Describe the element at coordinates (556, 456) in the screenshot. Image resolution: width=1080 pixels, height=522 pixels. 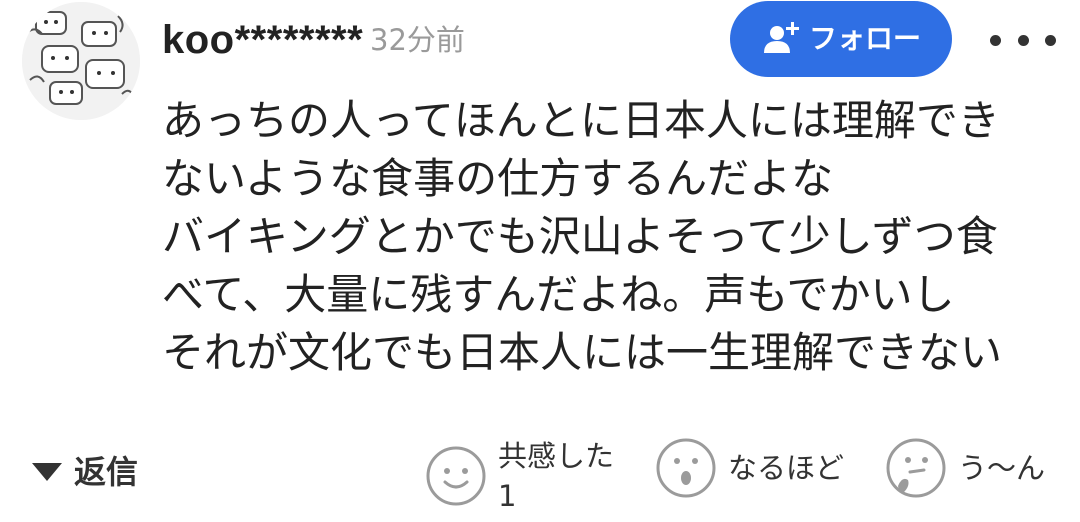
I see `reaction-empathy-label: 共感した` at that location.